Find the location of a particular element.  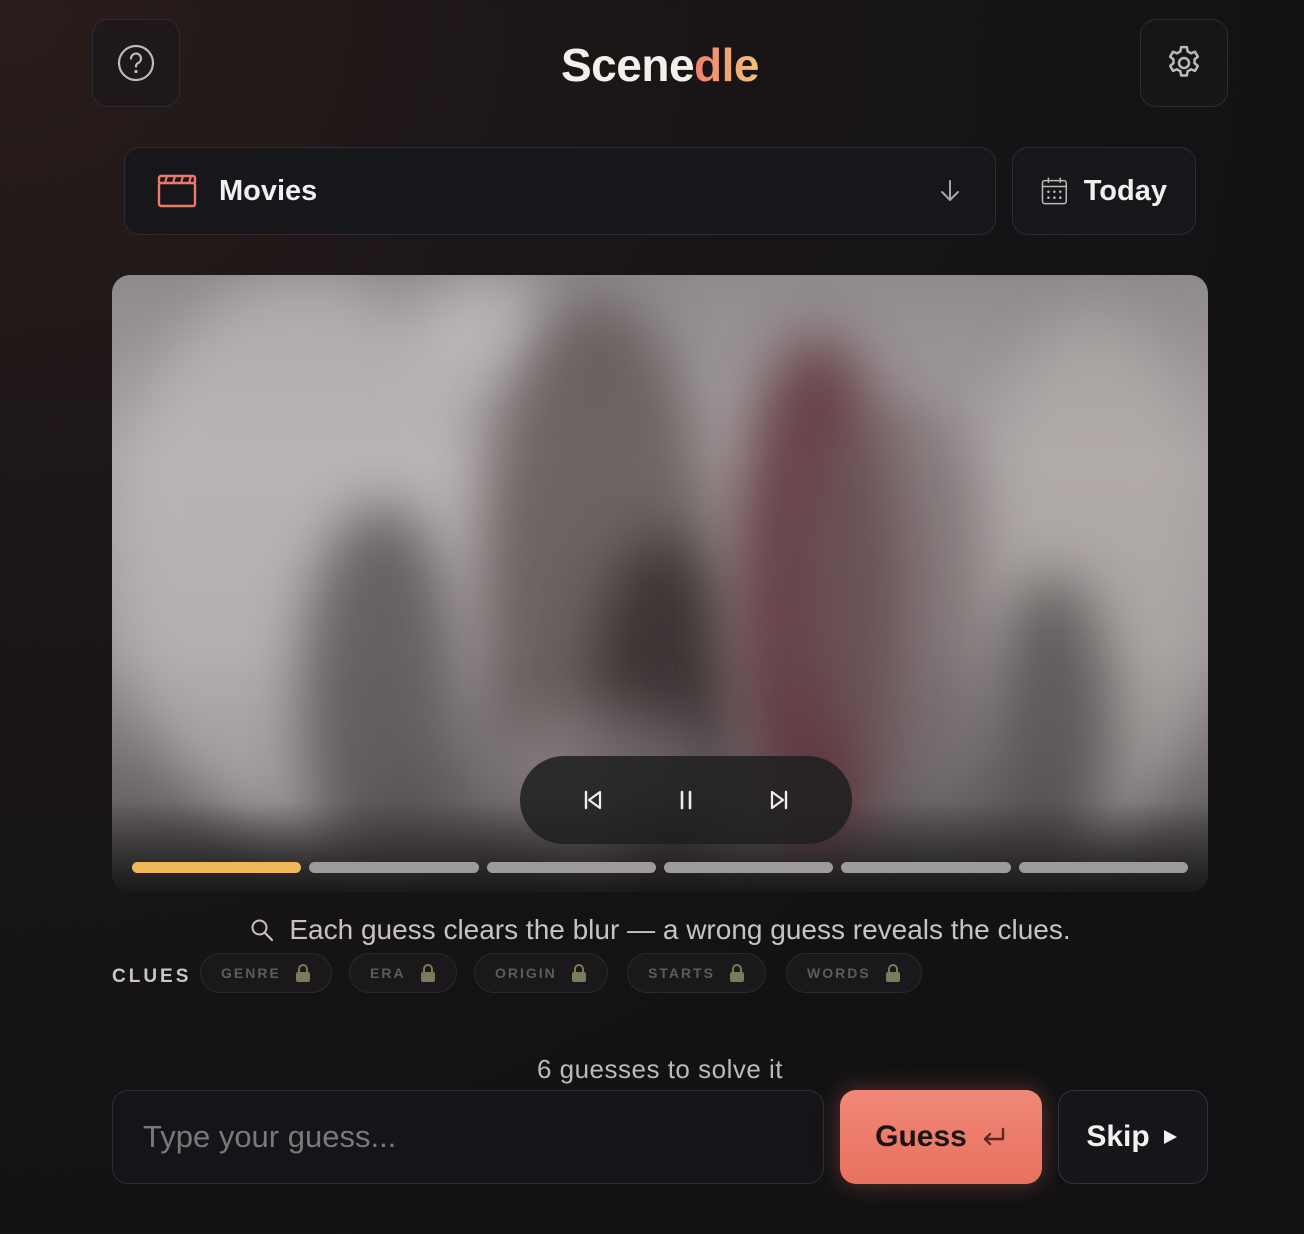

clue-chip-genre: GENRE is located at coordinates (266, 973).